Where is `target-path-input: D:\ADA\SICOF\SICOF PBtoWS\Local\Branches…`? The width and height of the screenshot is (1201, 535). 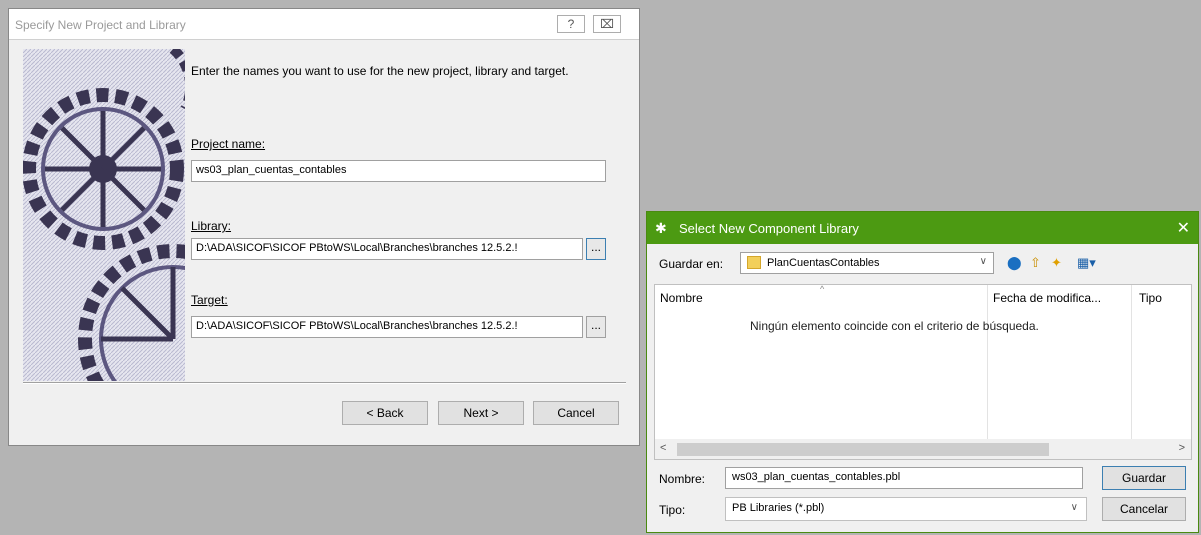
target-path-input: D:\ADA\SICOF\SICOF PBtoWS\Local\Branches… is located at coordinates (387, 327).